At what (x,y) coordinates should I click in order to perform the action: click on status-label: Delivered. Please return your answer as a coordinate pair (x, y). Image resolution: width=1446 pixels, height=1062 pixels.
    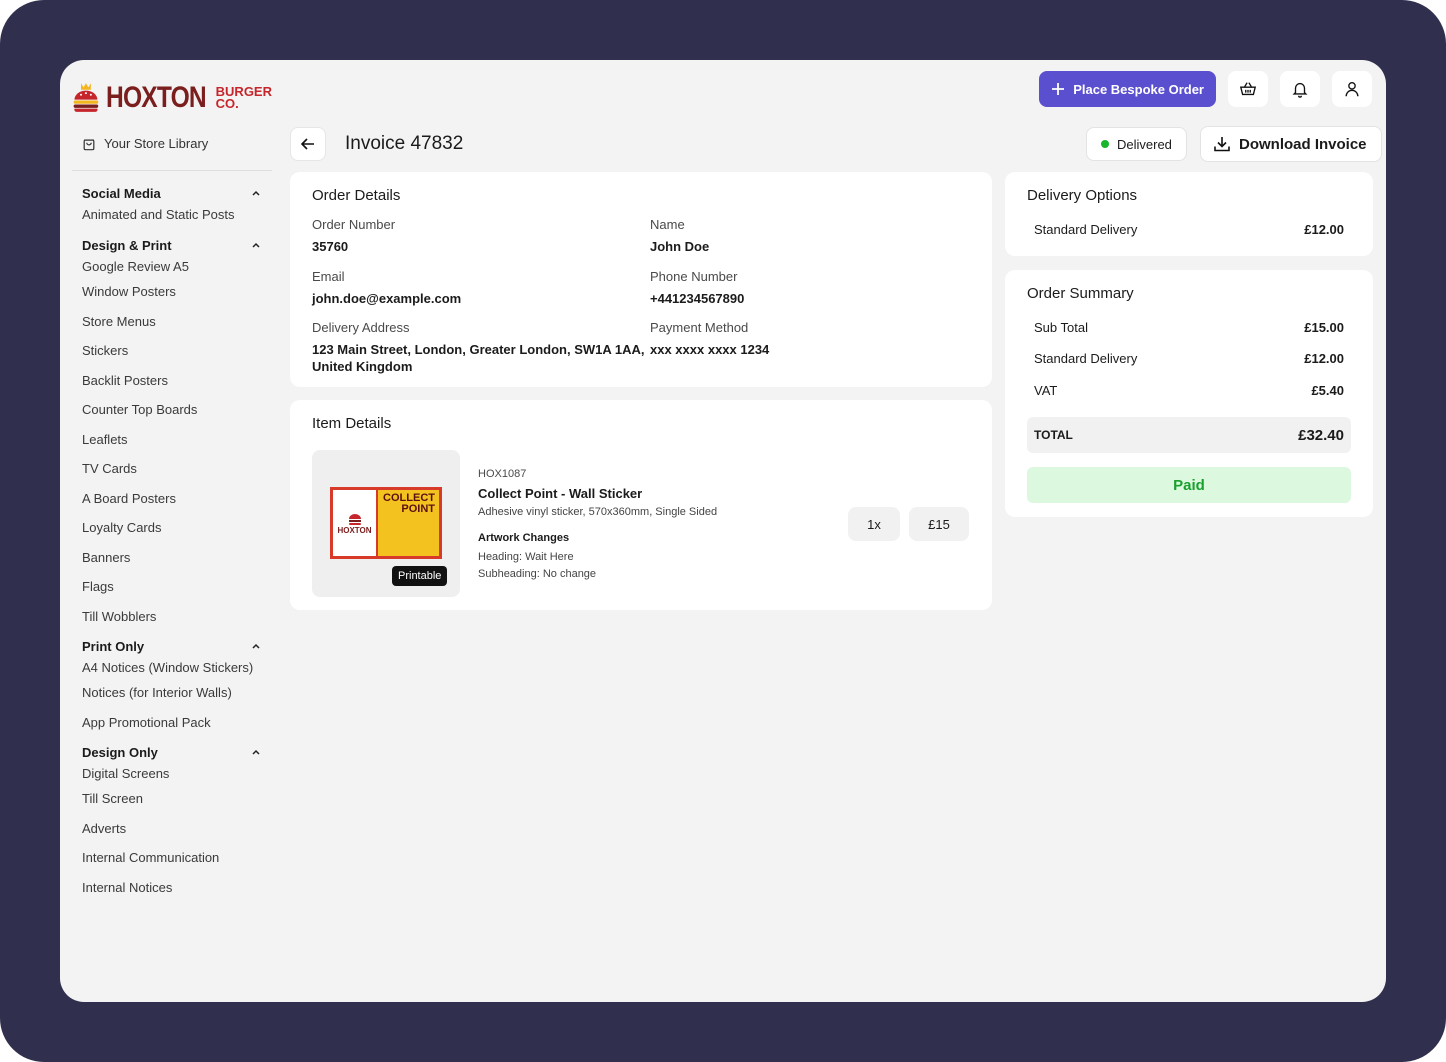
    Looking at the image, I should click on (1144, 144).